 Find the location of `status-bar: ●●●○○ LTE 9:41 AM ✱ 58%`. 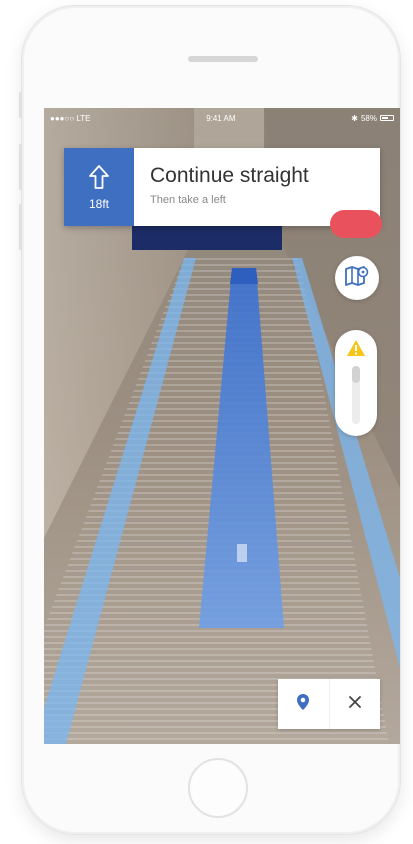

status-bar: ●●●○○ LTE 9:41 AM ✱ 58% is located at coordinates (222, 118).